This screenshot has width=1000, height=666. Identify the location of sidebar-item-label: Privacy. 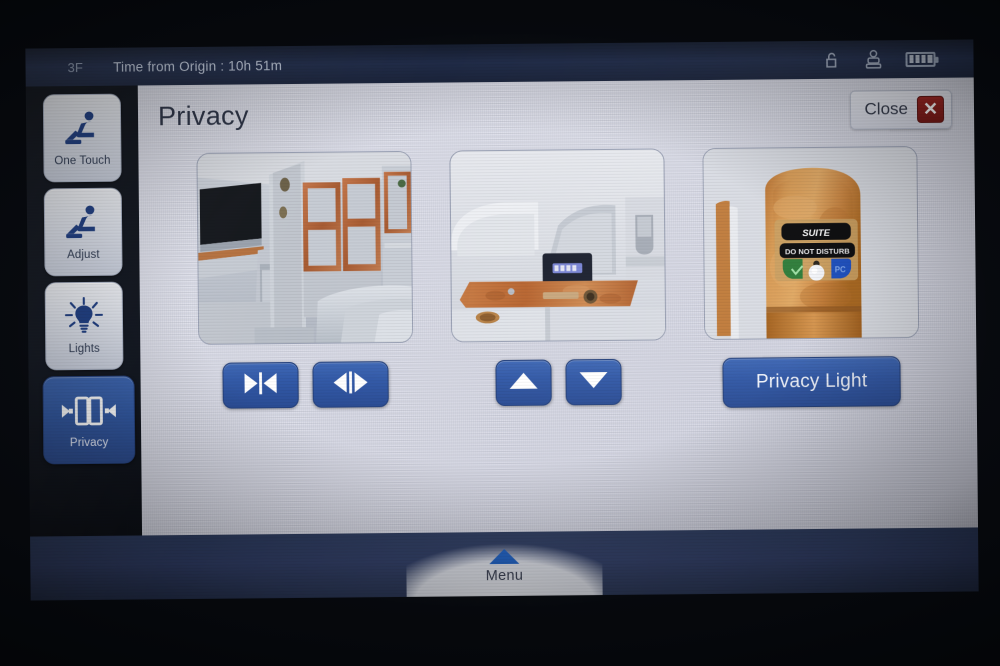
(89, 443).